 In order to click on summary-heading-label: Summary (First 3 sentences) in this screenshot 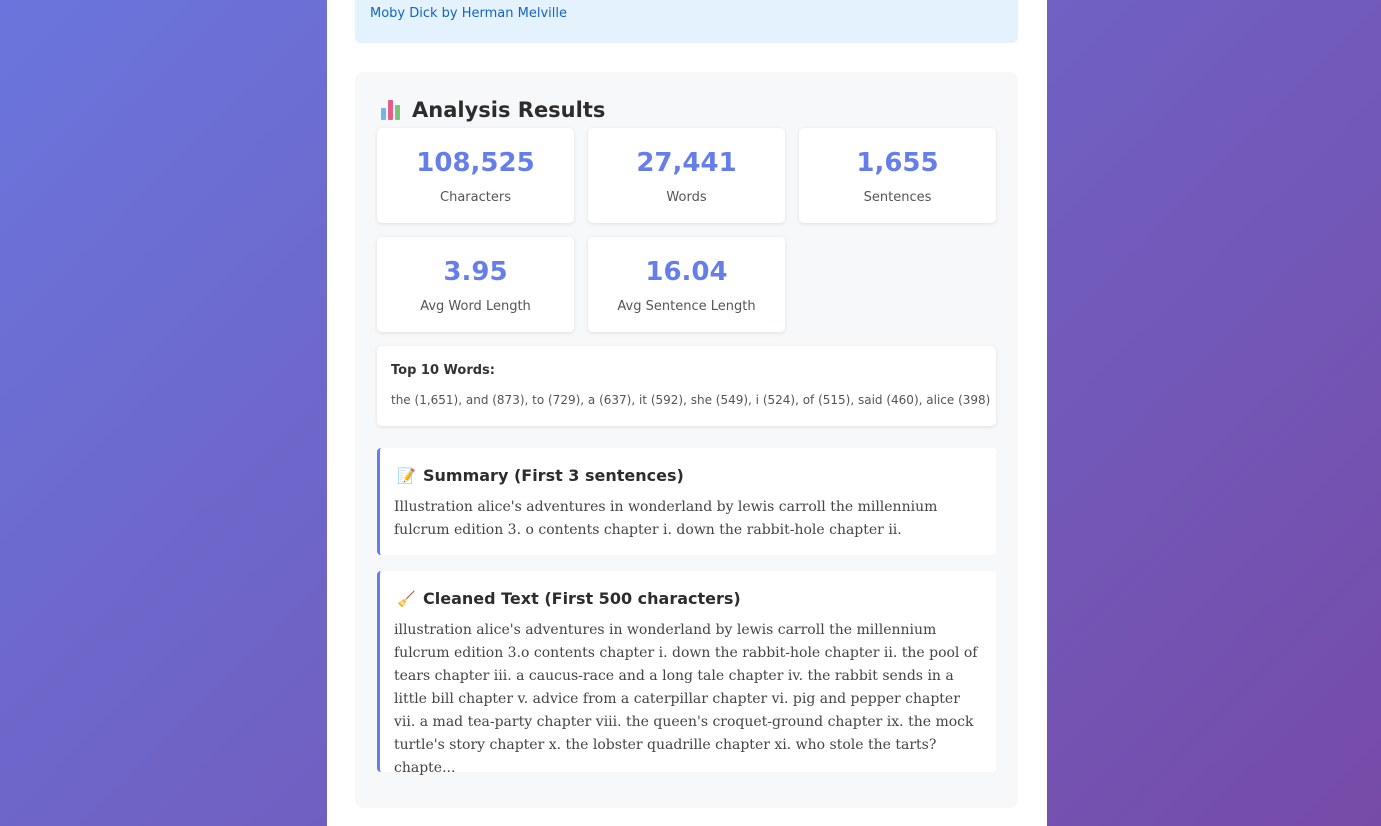, I will do `click(553, 475)`.